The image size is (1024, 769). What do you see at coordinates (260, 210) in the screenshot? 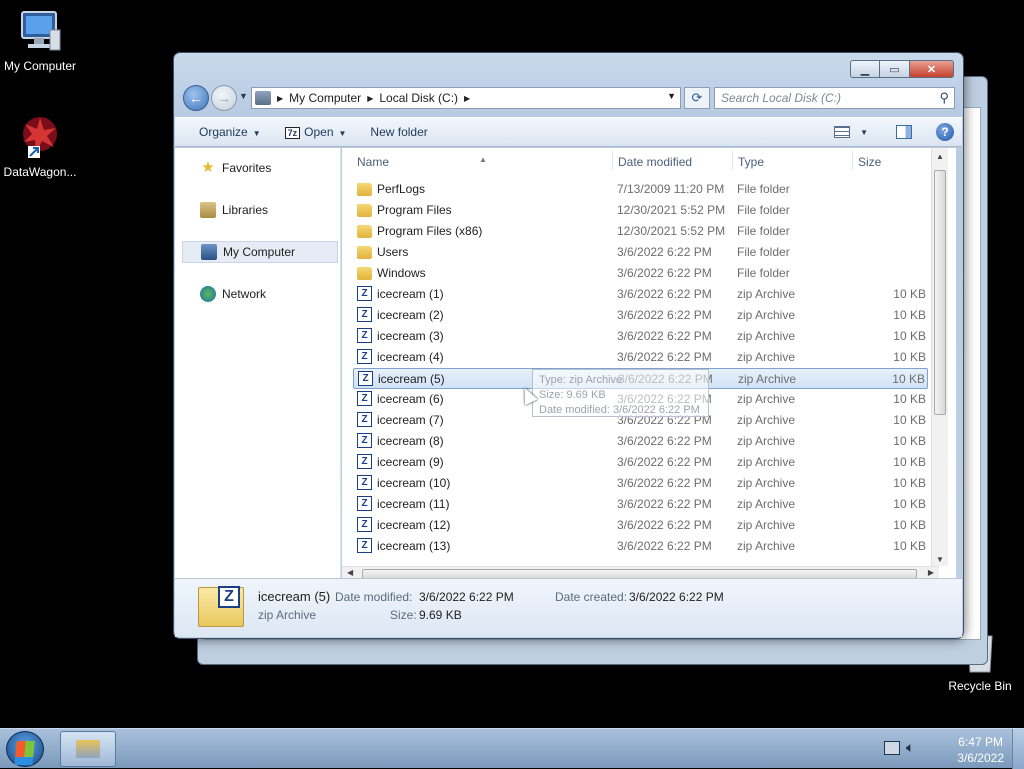
I see `nav-item-libraries: Libraries` at bounding box center [260, 210].